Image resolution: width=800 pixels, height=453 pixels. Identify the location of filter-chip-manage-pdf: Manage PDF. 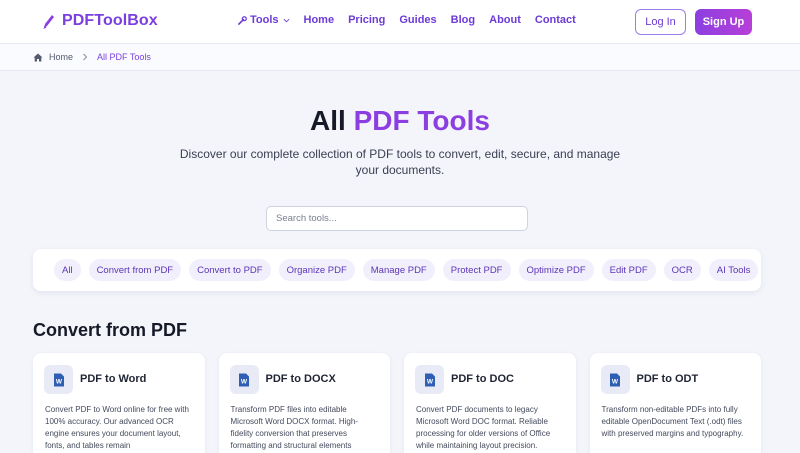
(398, 270).